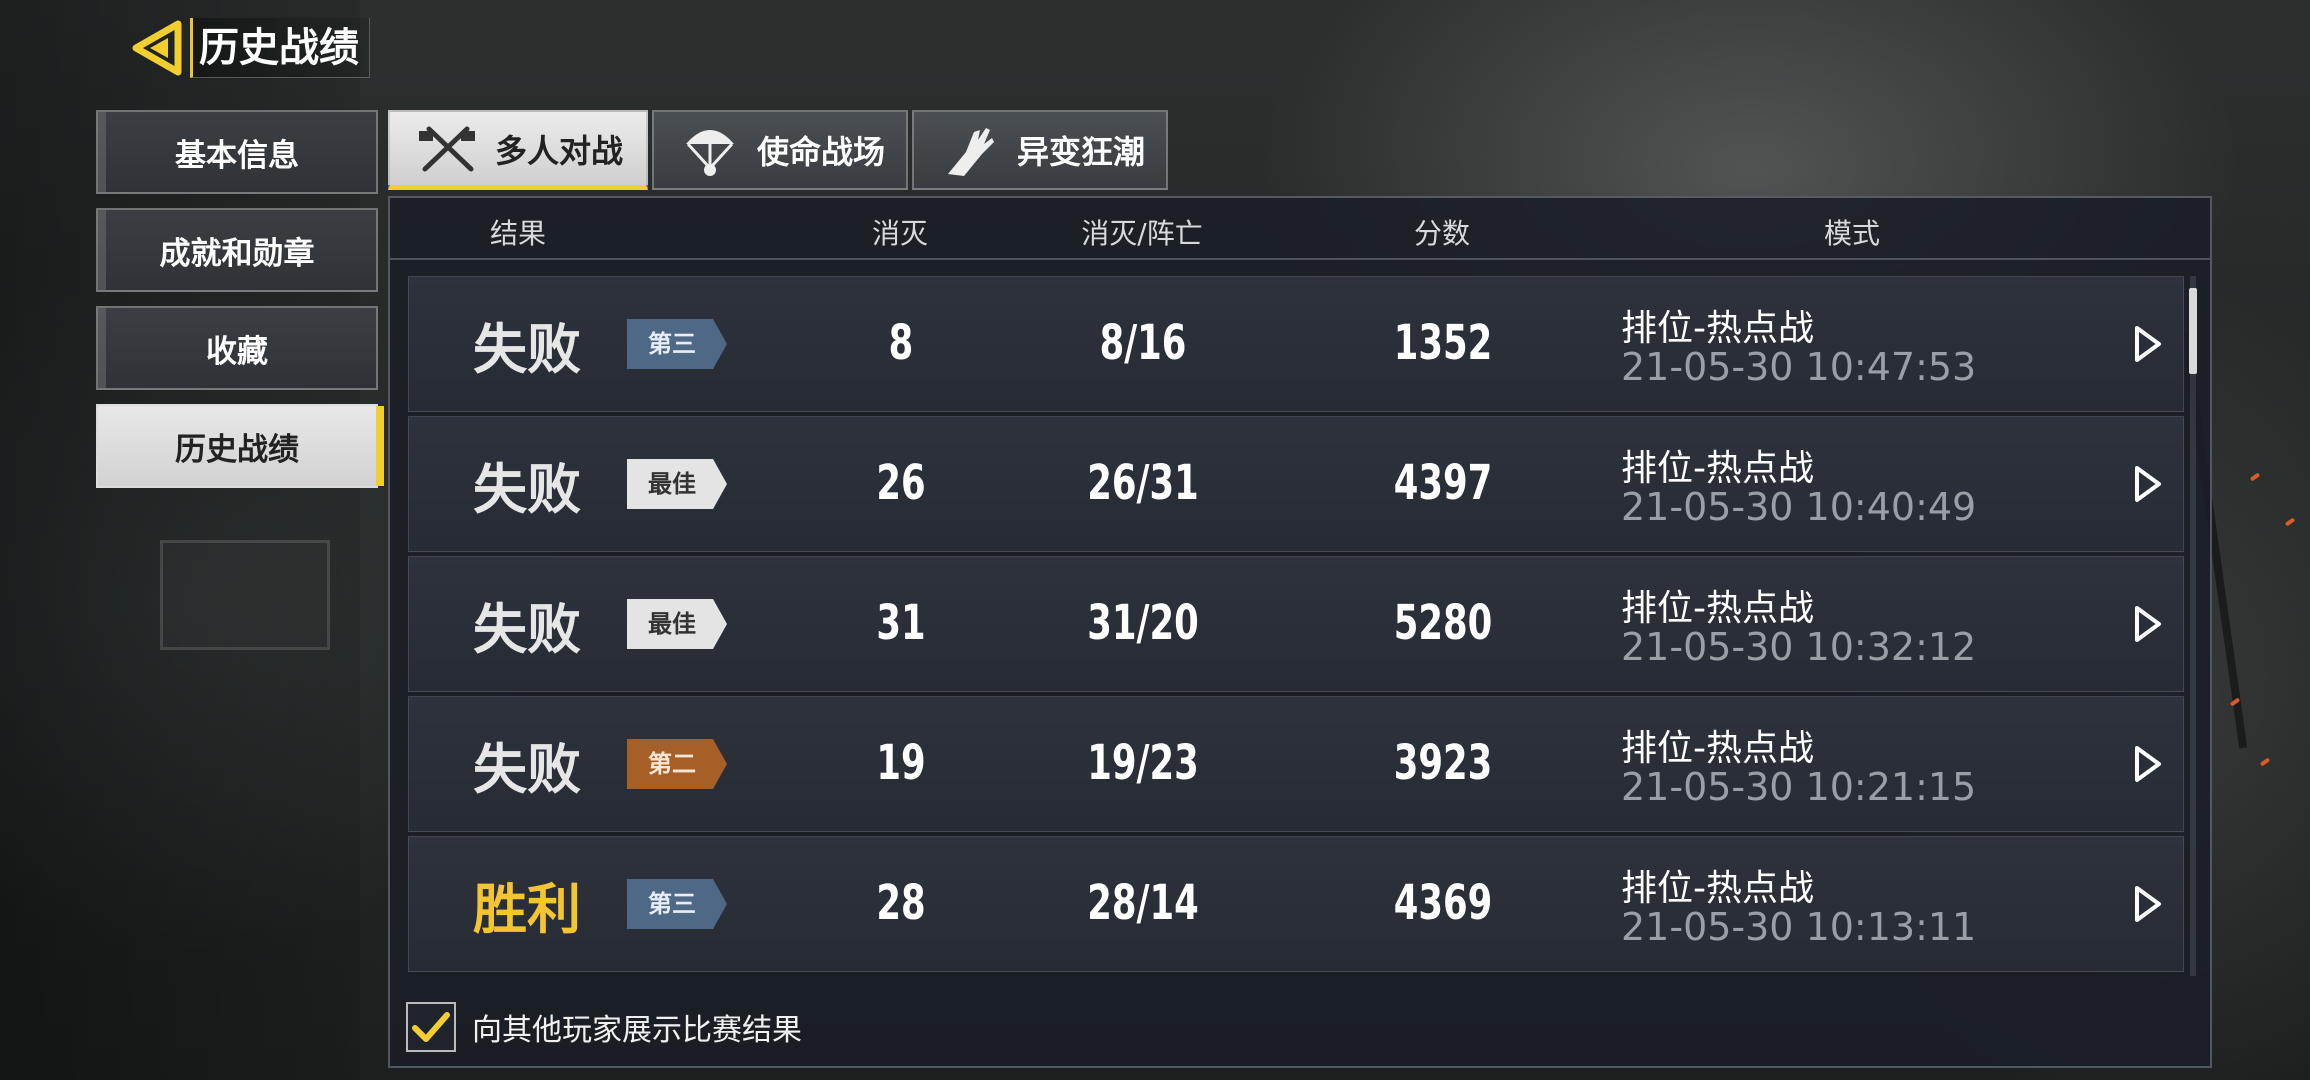  Describe the element at coordinates (1443, 763) in the screenshot. I see `score-value: 3923` at that location.